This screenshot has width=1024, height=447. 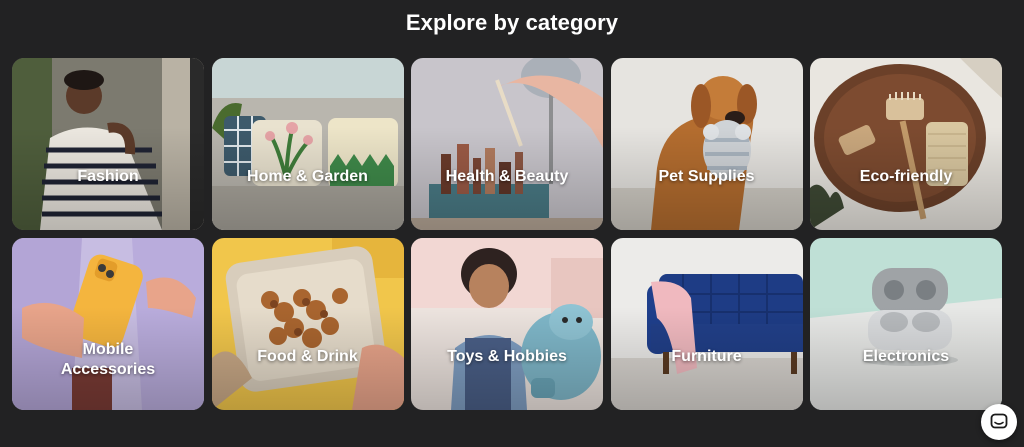 What do you see at coordinates (108, 359) in the screenshot?
I see `category-label: Mobile Accessories` at bounding box center [108, 359].